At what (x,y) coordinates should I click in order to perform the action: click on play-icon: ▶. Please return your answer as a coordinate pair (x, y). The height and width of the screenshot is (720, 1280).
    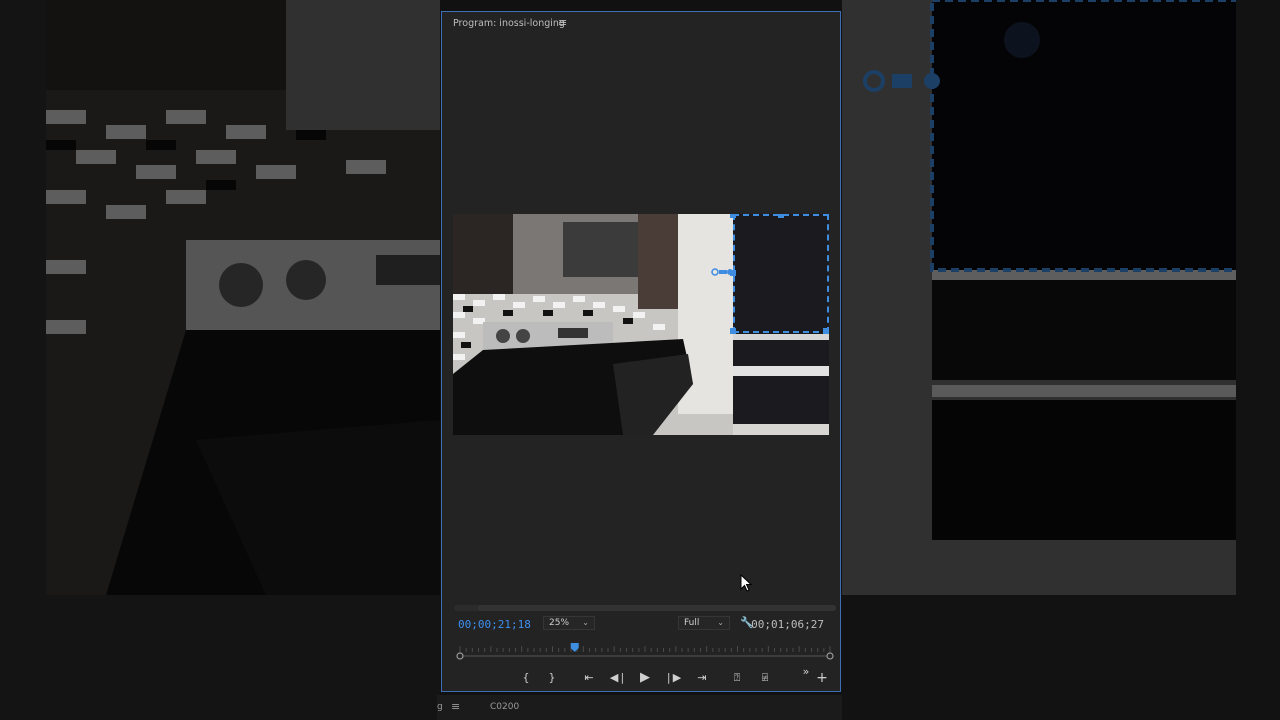
    Looking at the image, I should click on (645, 678).